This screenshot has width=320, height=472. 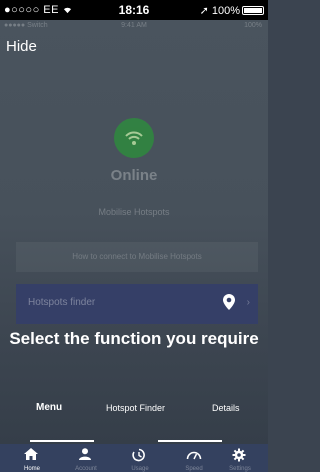 I want to click on battery-status: ➚ 100%, so click(x=232, y=10).